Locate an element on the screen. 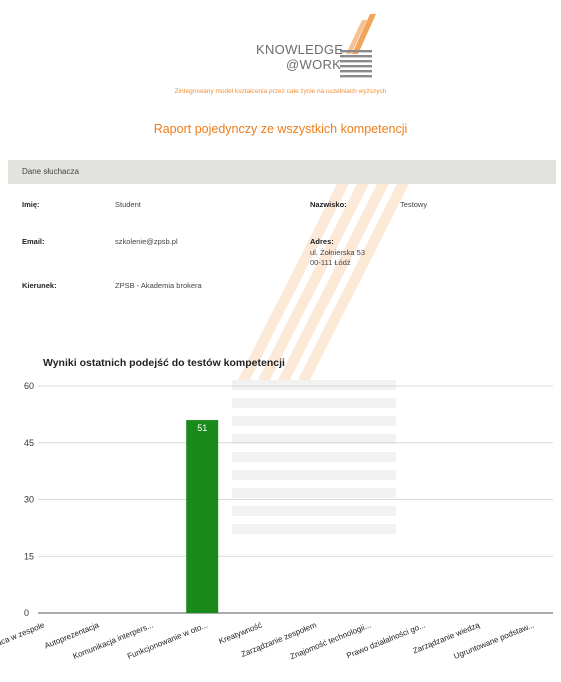 The height and width of the screenshot is (682, 561). y-tick-label: 45 is located at coordinates (29, 443).